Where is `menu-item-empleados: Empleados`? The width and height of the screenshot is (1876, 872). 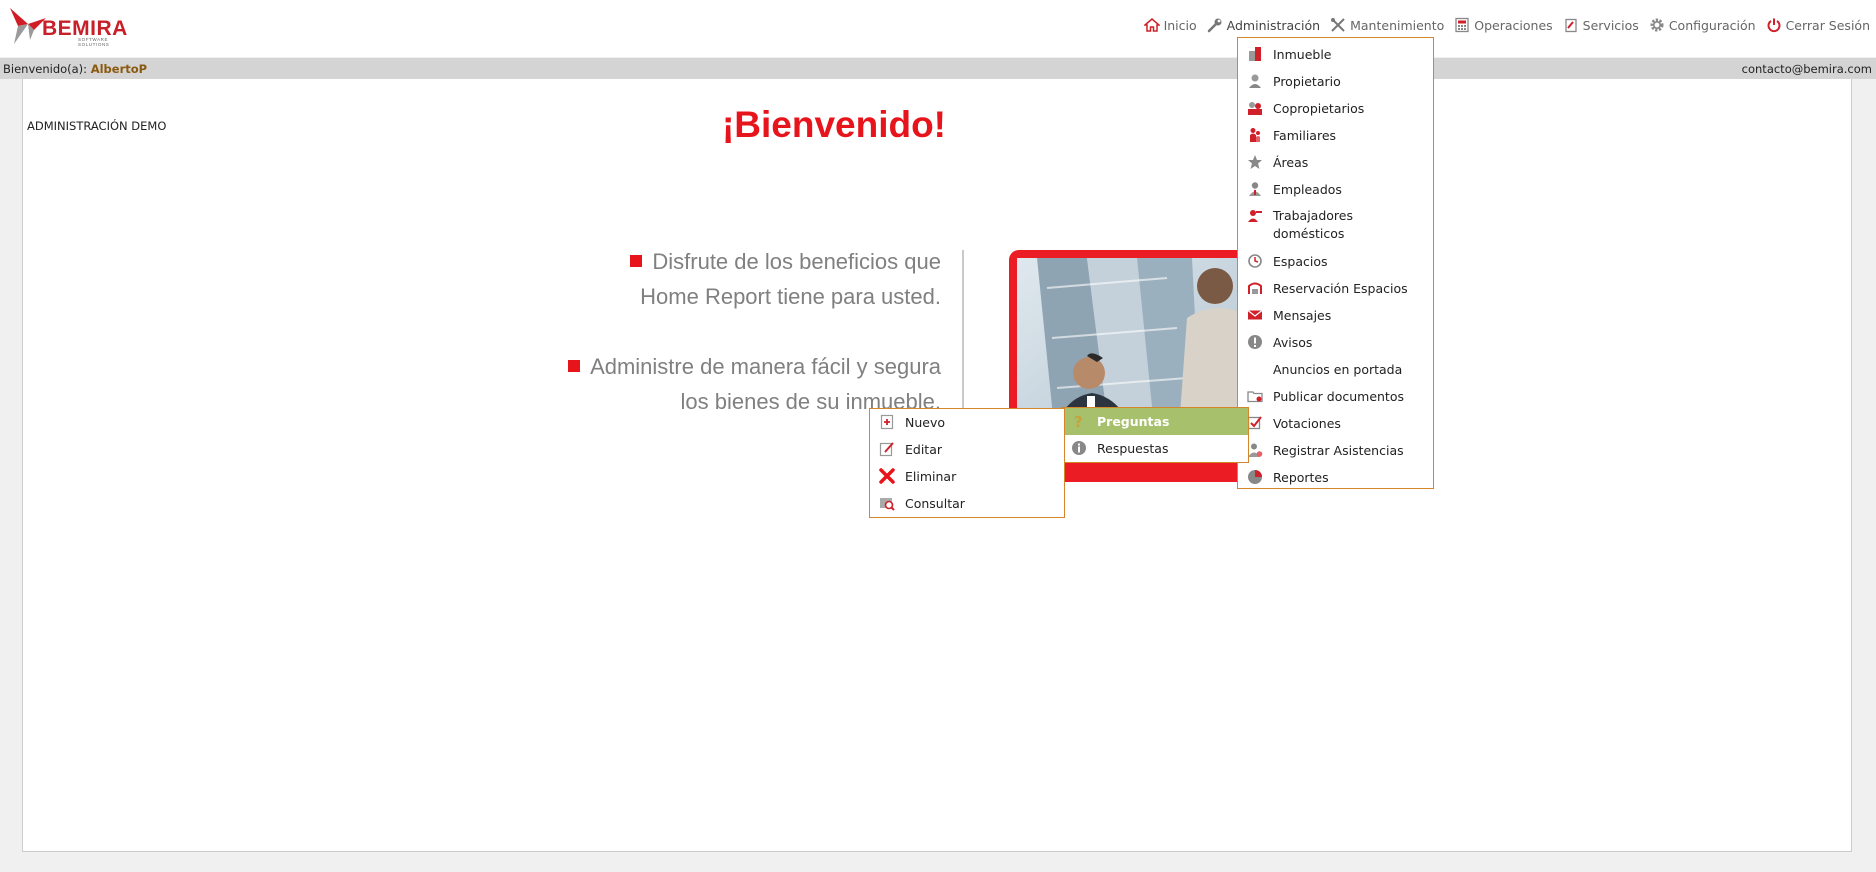 menu-item-empleados: Empleados is located at coordinates (1335, 189).